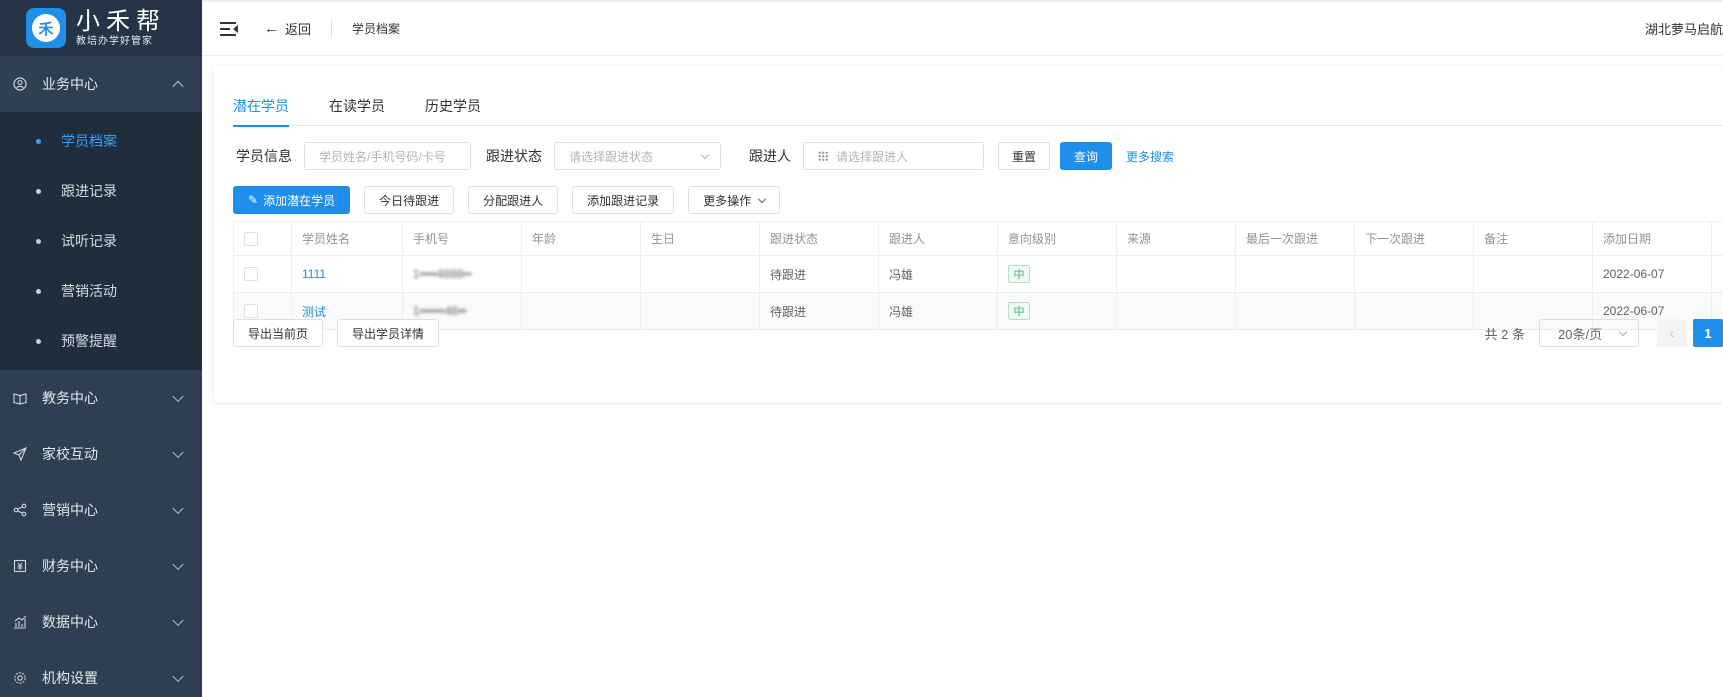  What do you see at coordinates (101, 191) in the screenshot?
I see `sidebar-item-follow-records: 跟进记录` at bounding box center [101, 191].